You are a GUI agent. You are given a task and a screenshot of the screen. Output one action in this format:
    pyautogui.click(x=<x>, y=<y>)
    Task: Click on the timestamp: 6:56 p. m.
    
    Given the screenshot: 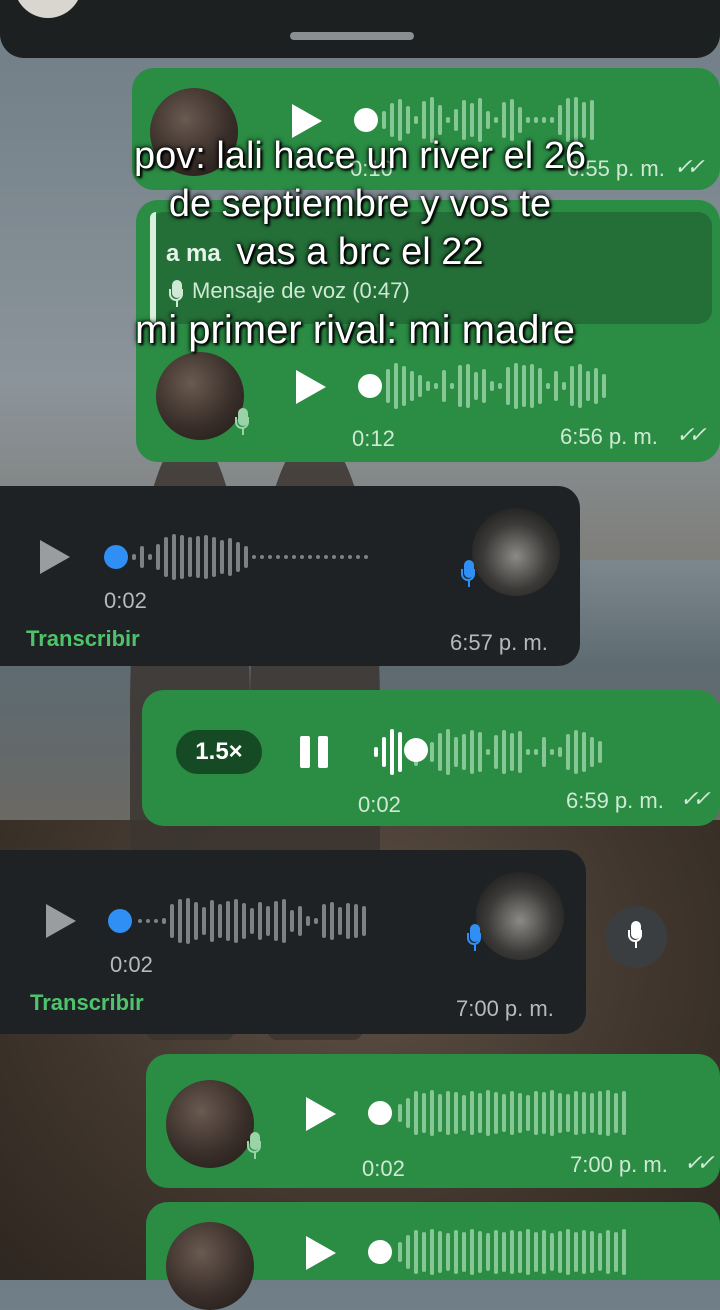 What is the action you would take?
    pyautogui.click(x=609, y=436)
    